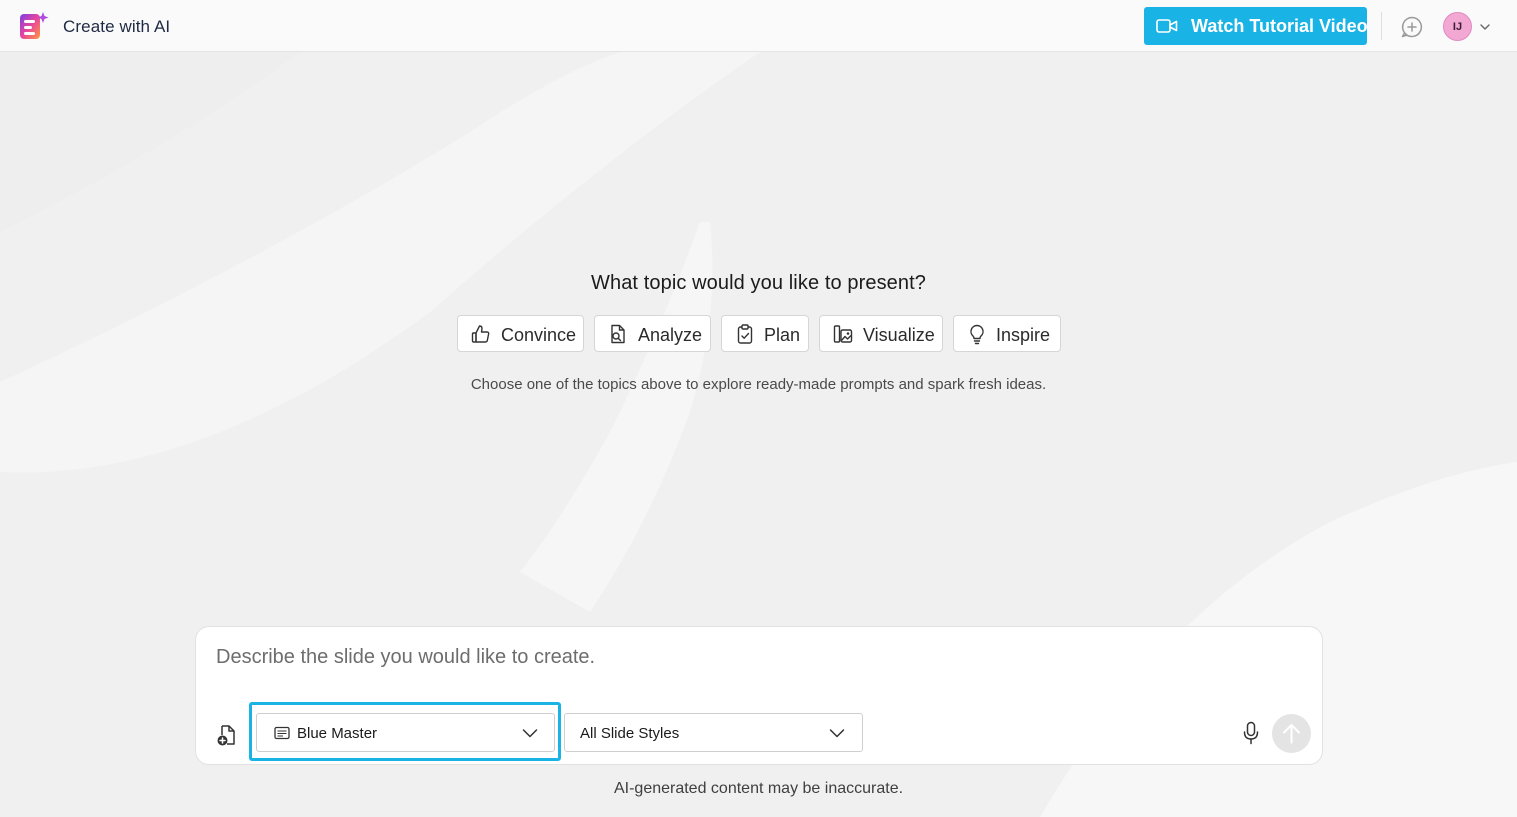 The height and width of the screenshot is (817, 1517). I want to click on attach-file-icon, so click(227, 735).